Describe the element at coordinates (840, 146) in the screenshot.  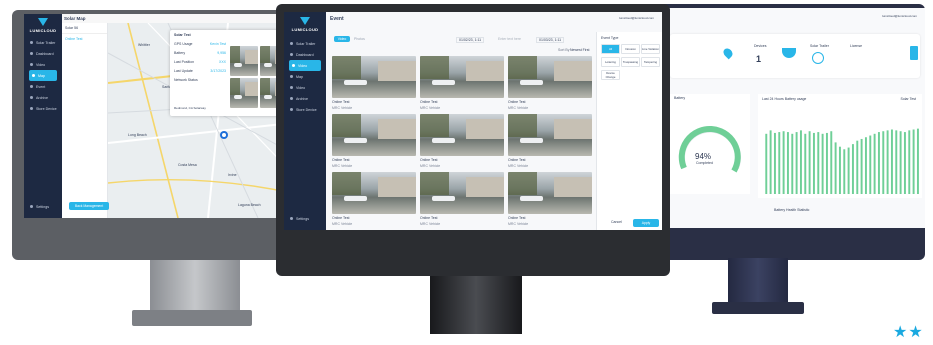
I see `usage-chart-card: Last 24 Hours Battery usage Solar Test` at that location.